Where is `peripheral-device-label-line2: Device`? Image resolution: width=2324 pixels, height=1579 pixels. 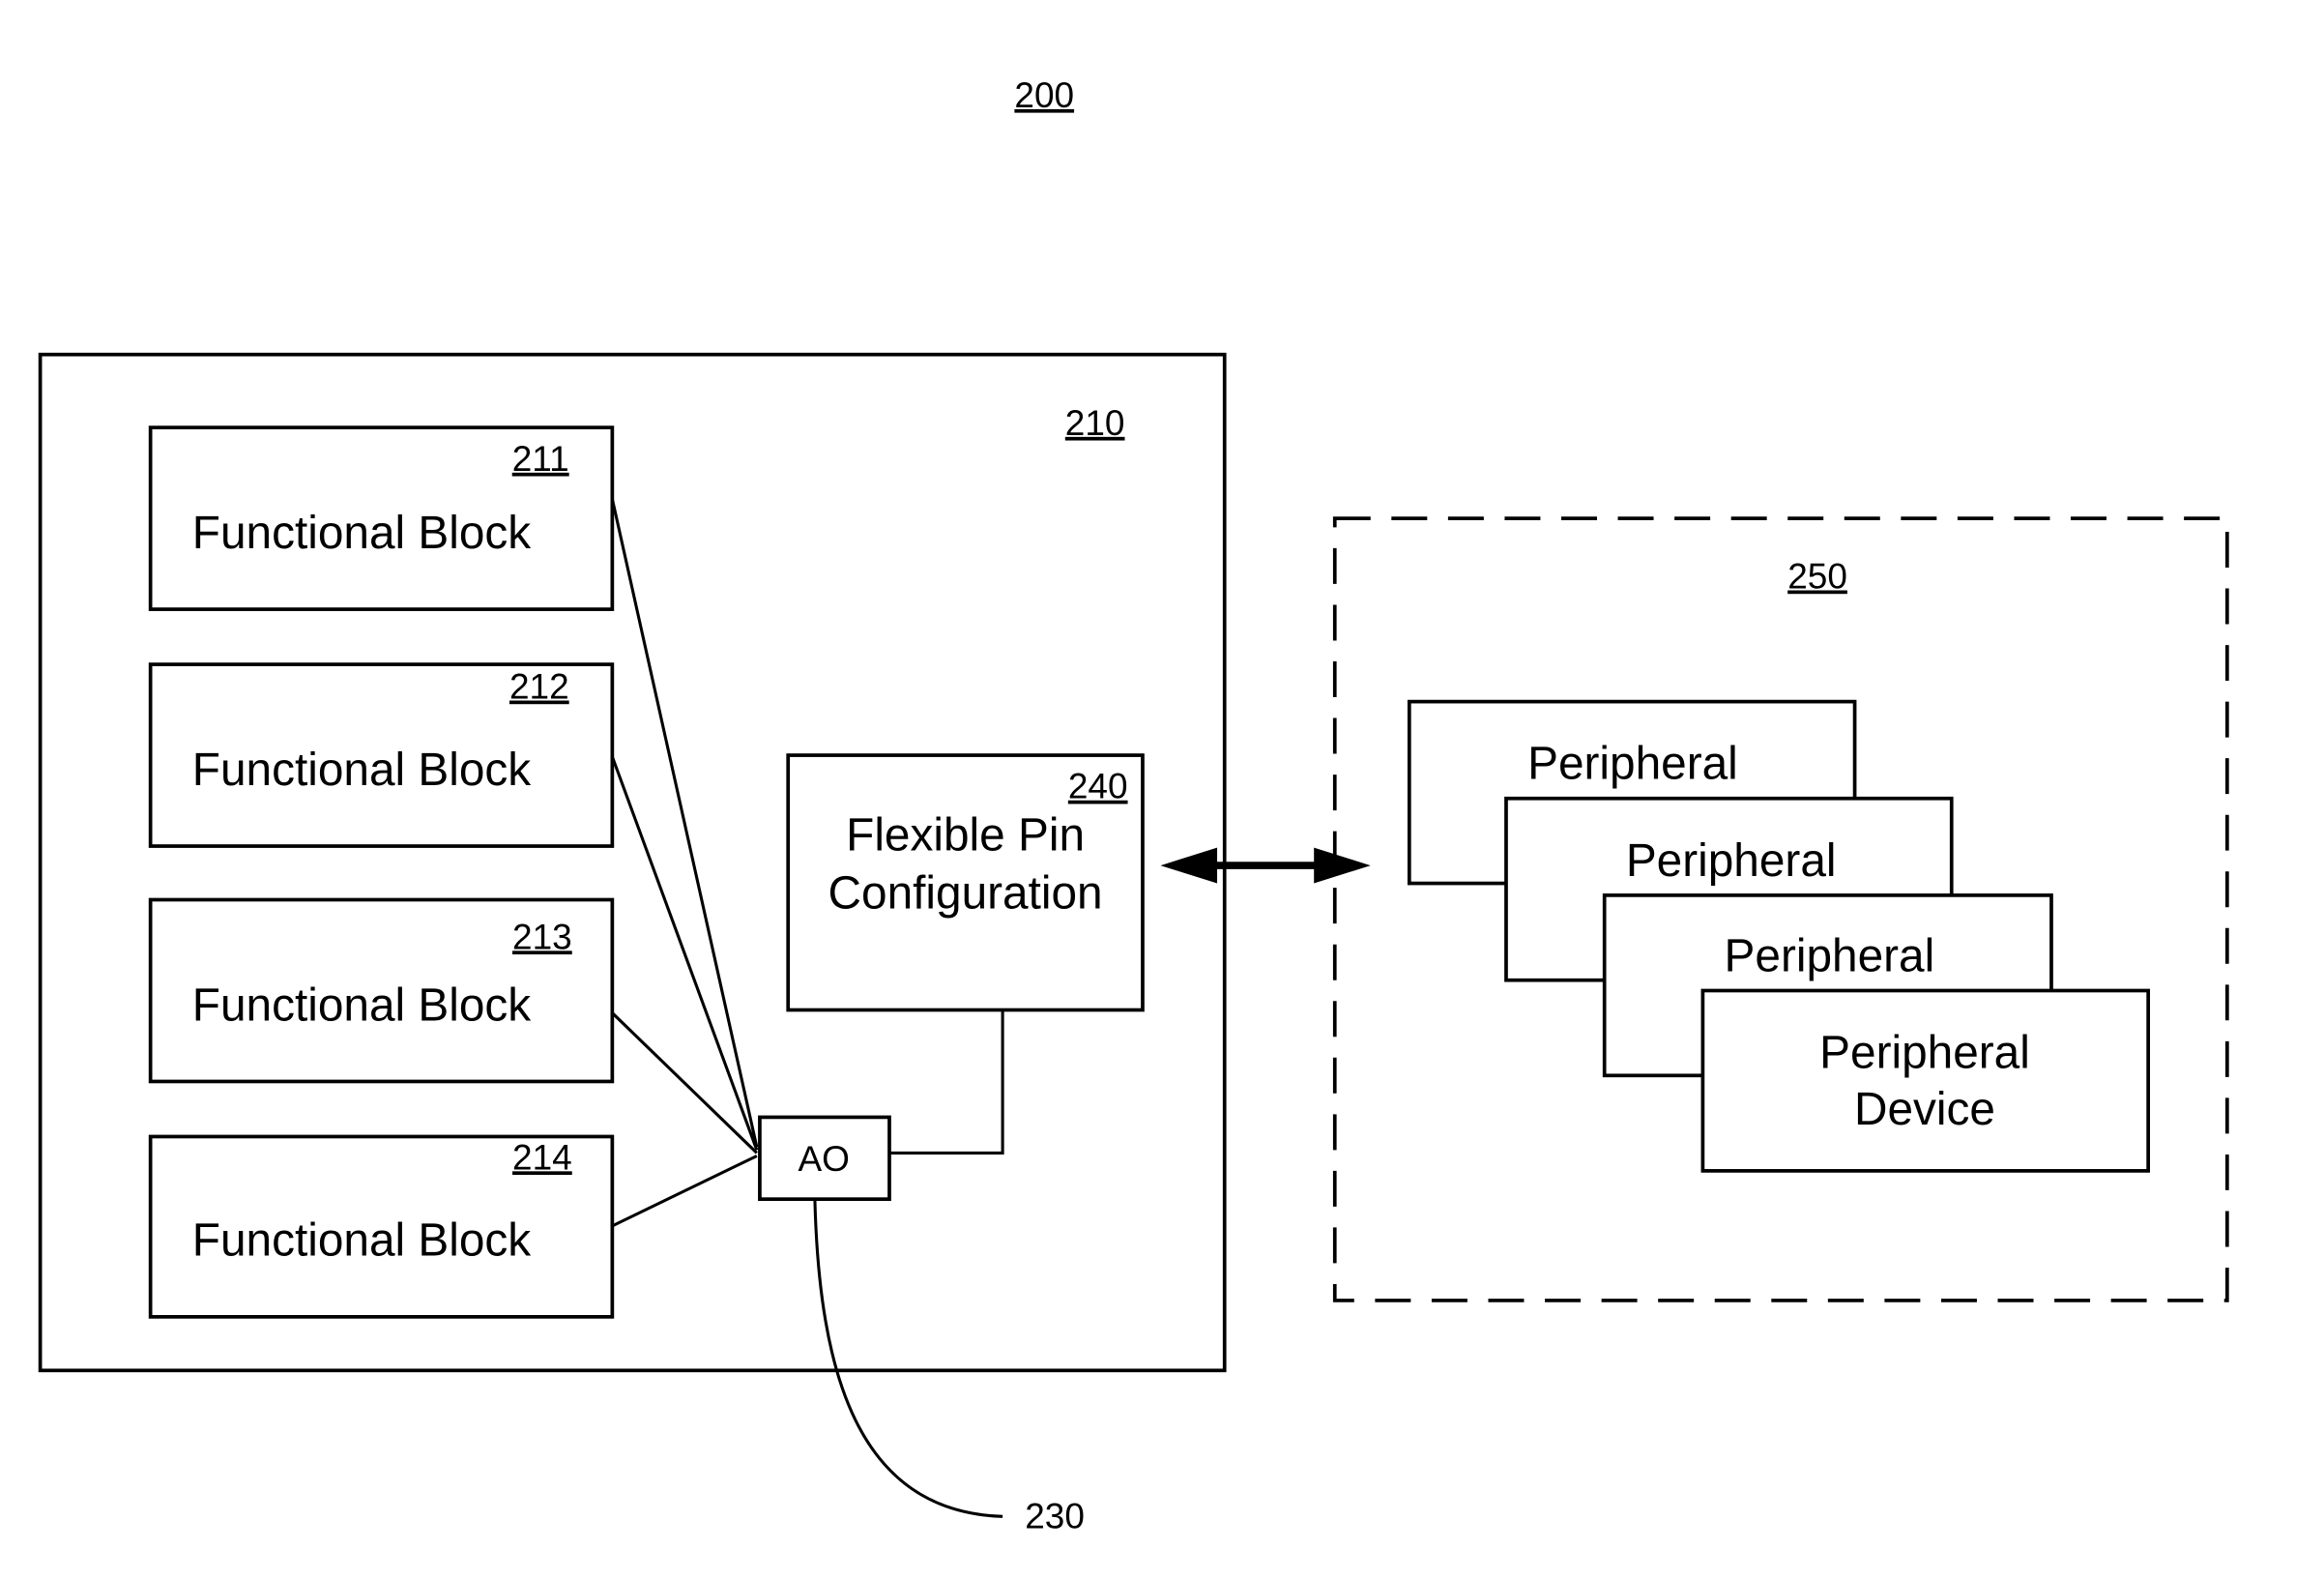
peripheral-device-label-line2: Device is located at coordinates (1924, 1110).